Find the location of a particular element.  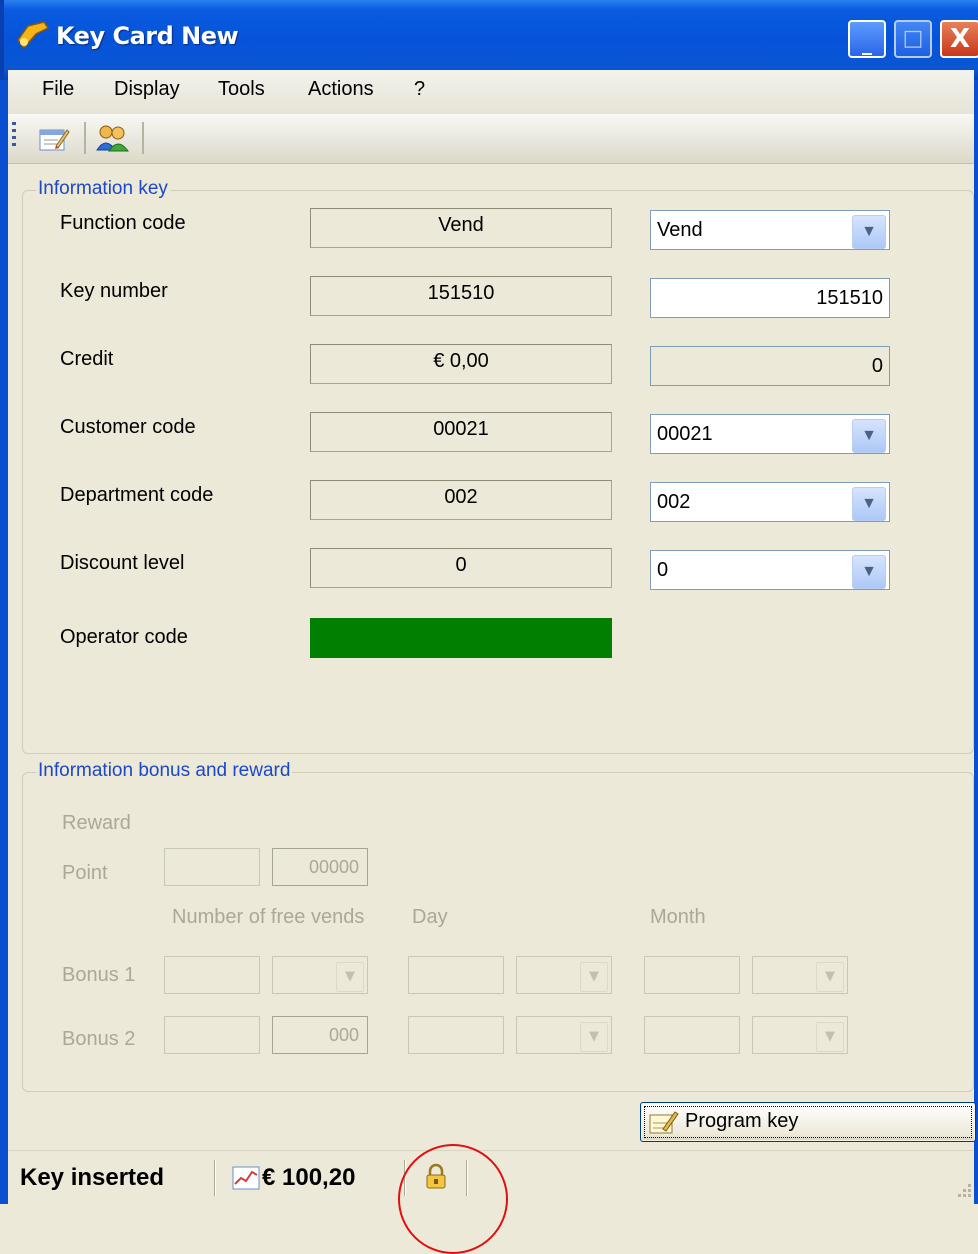

bonus1-day-select: ▼ is located at coordinates (564, 975).